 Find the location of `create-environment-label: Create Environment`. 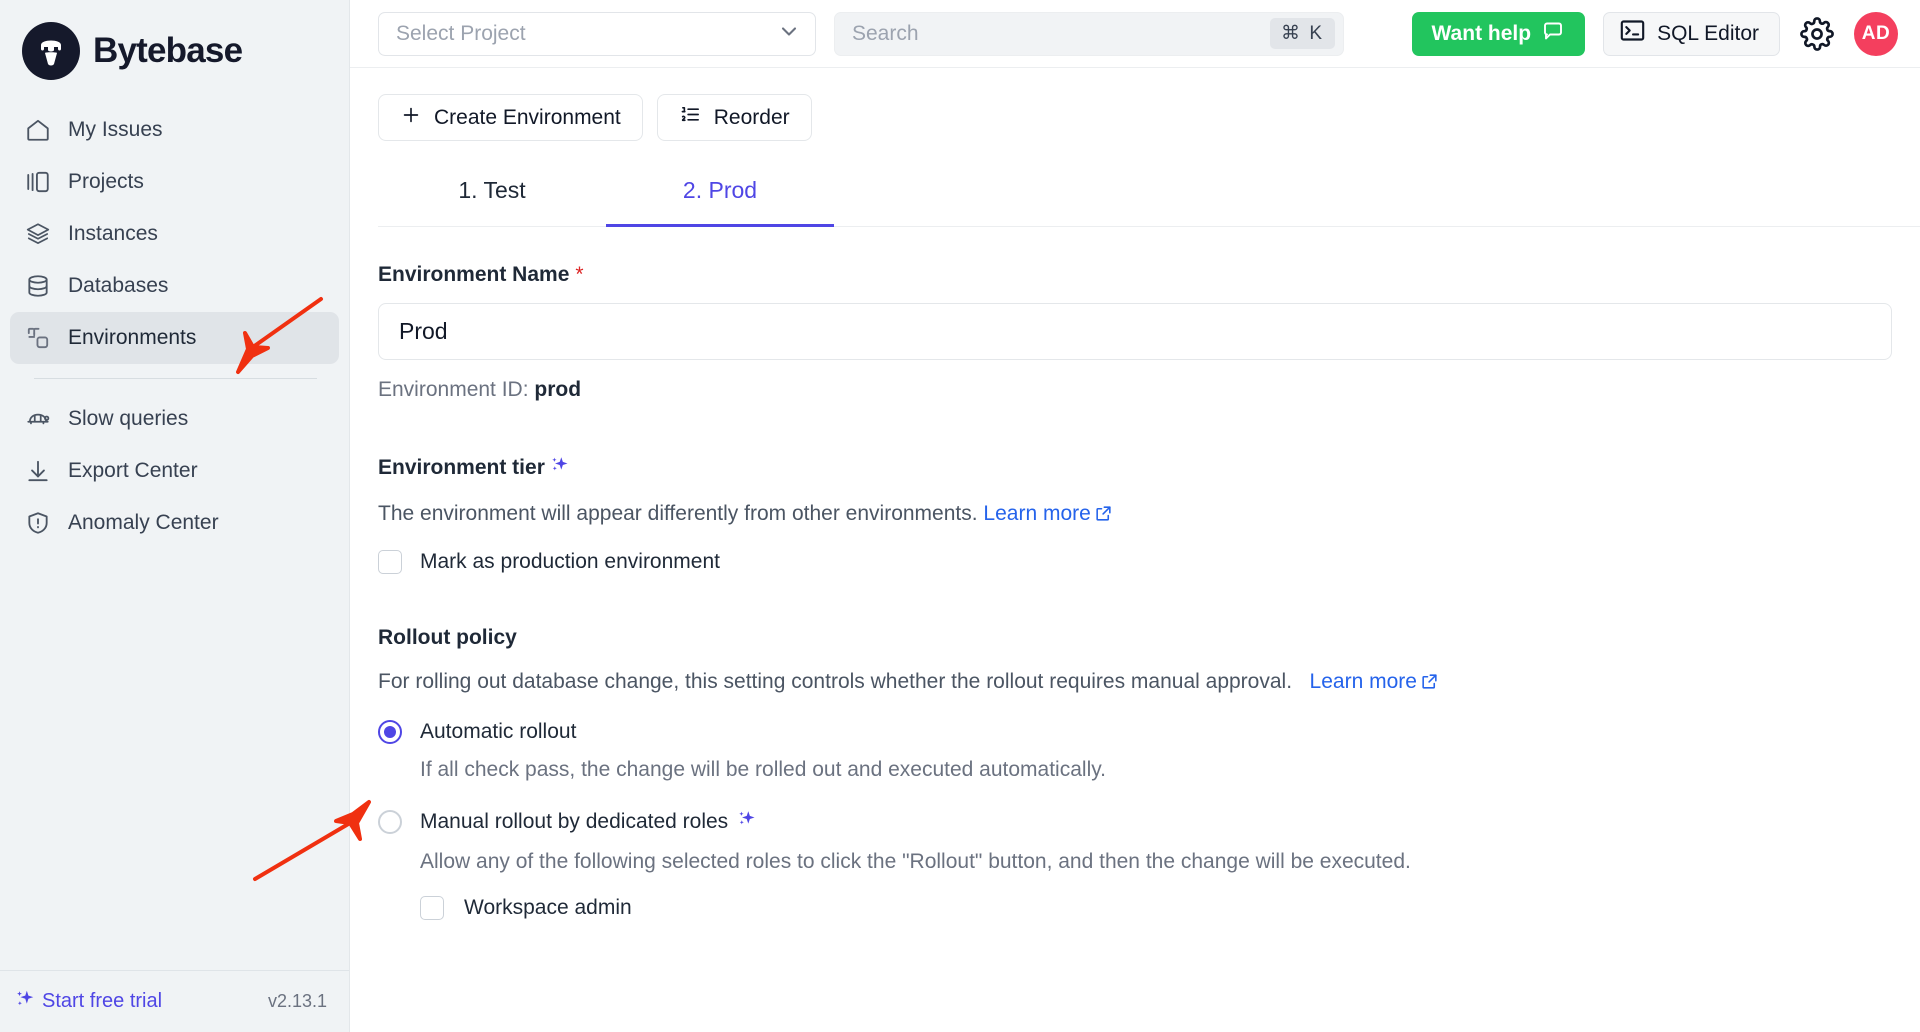

create-environment-label: Create Environment is located at coordinates (527, 117).